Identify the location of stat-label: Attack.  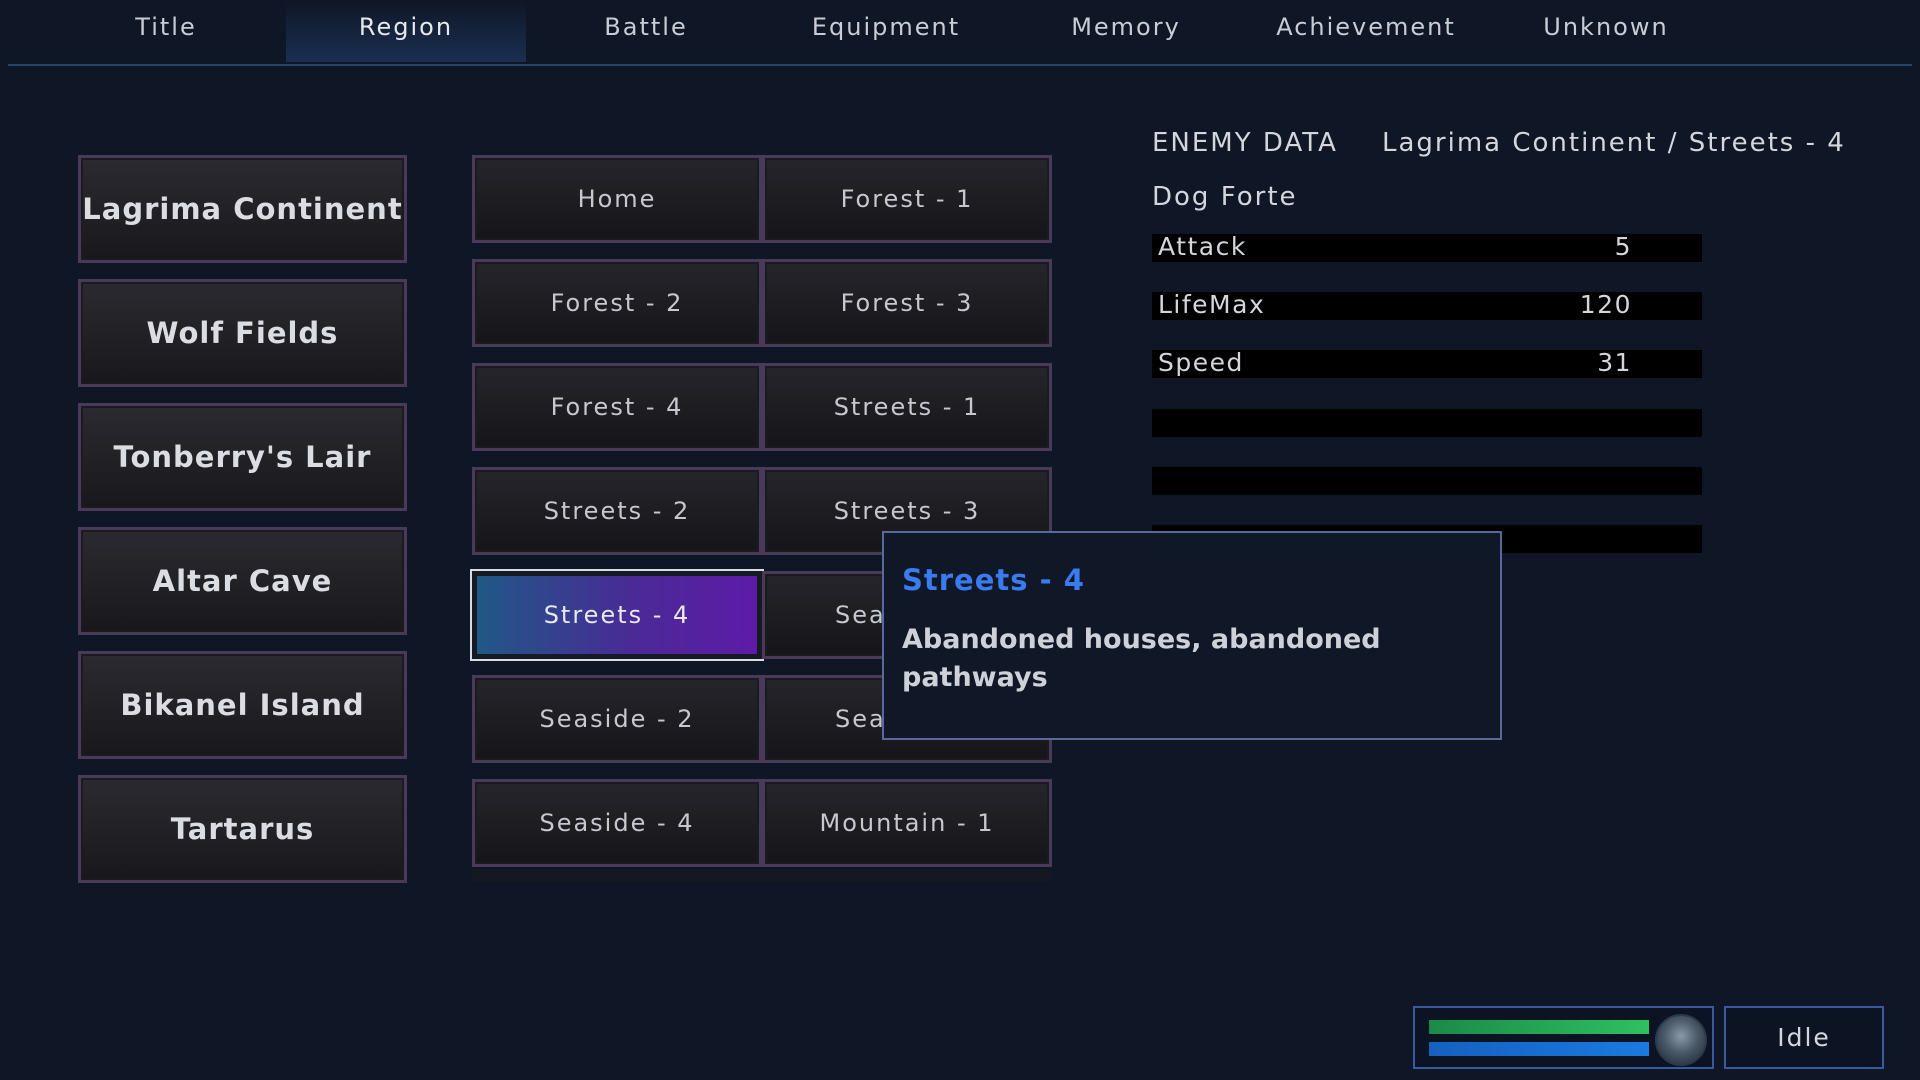
(1202, 246).